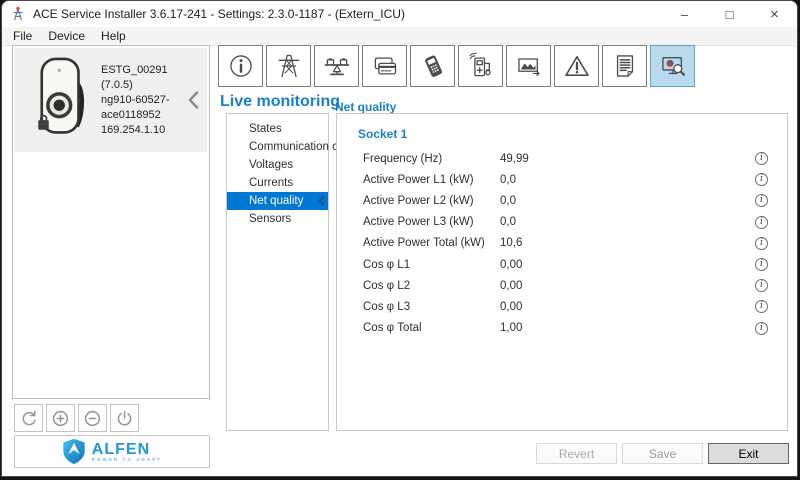  What do you see at coordinates (22, 36) in the screenshot?
I see `menu-file: File` at bounding box center [22, 36].